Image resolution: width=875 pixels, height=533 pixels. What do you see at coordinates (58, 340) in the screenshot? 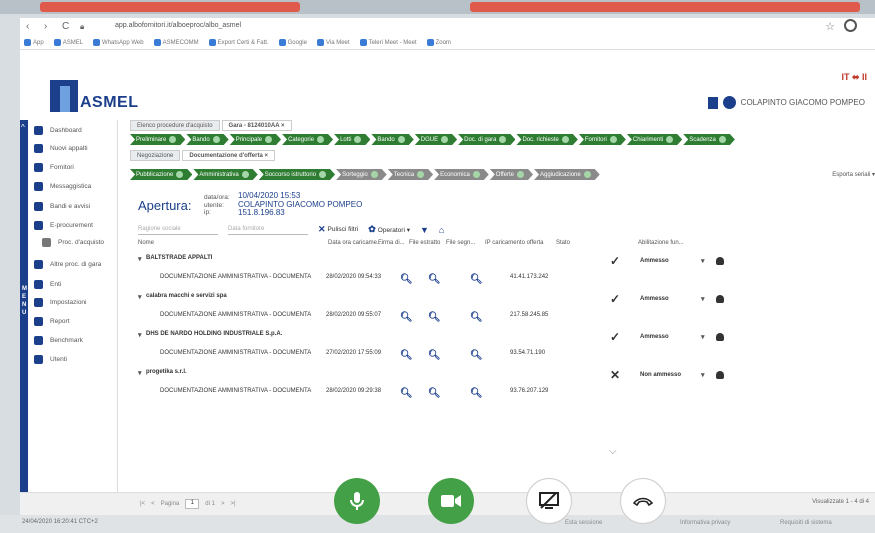
I see `sidebar-item-benchmark: Benchmark` at bounding box center [58, 340].